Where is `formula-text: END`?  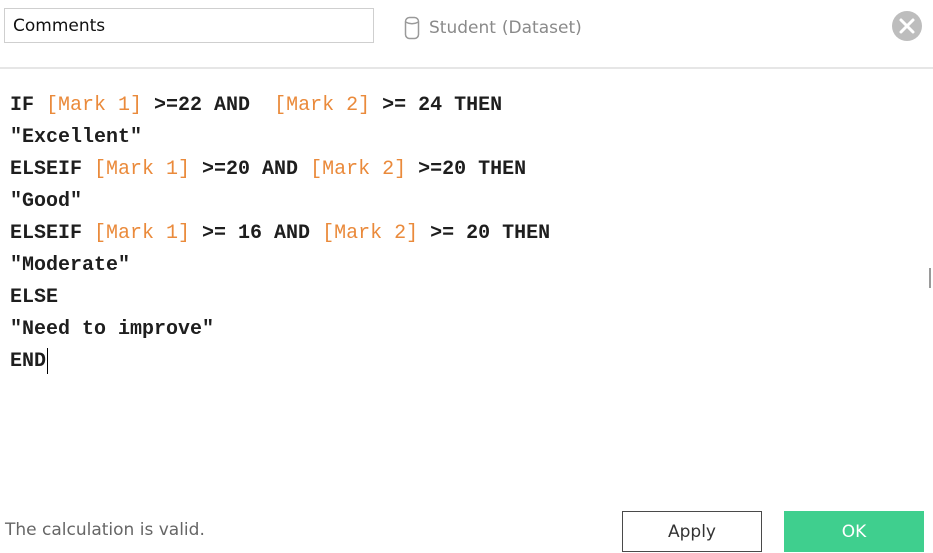
formula-text: END is located at coordinates (28, 361).